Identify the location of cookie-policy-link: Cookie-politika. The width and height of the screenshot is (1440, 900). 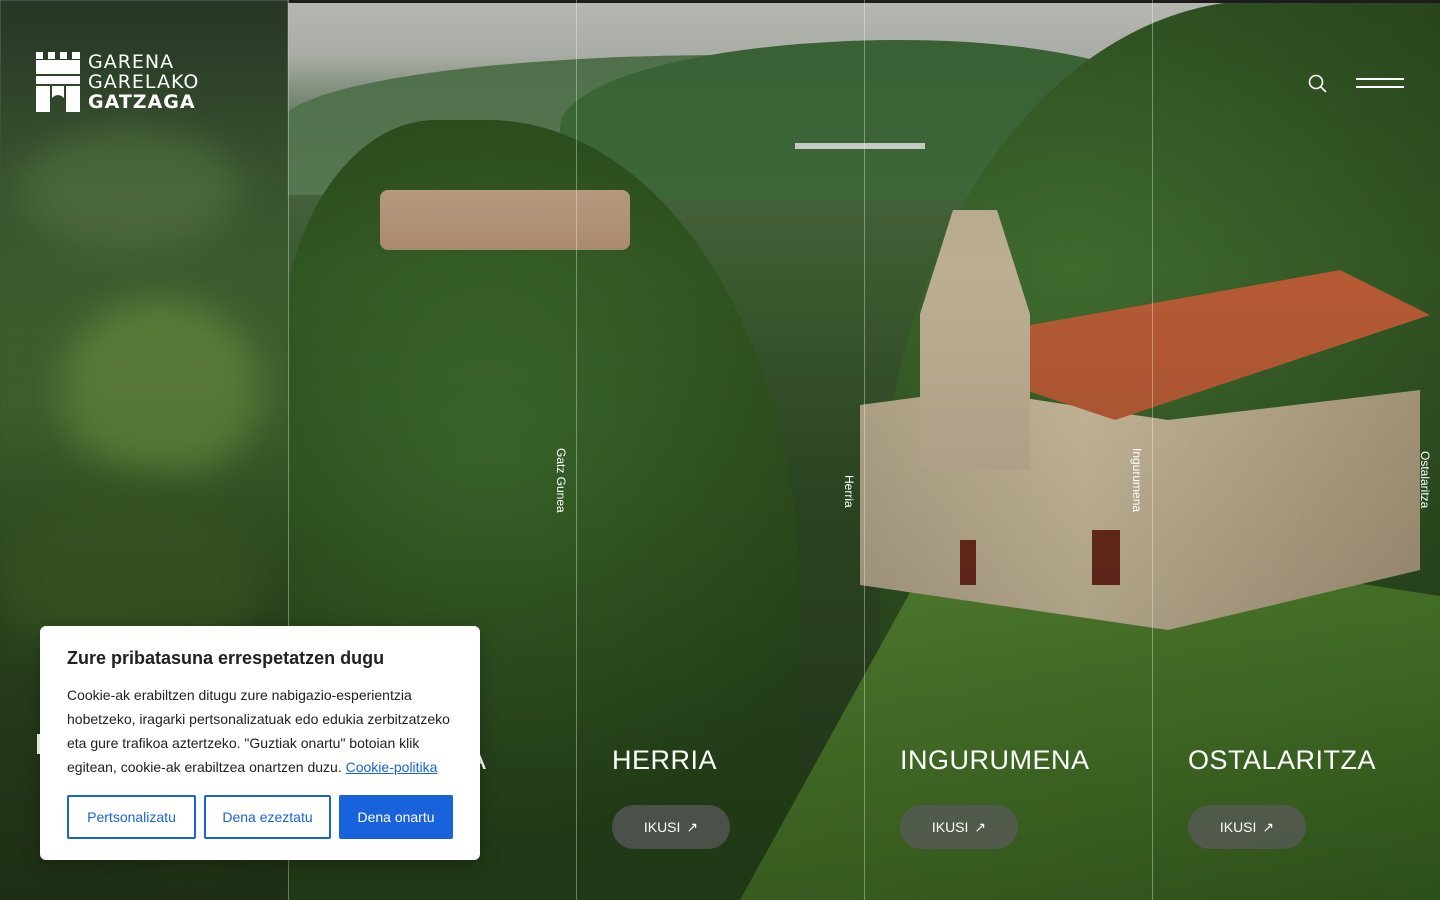
(392, 767).